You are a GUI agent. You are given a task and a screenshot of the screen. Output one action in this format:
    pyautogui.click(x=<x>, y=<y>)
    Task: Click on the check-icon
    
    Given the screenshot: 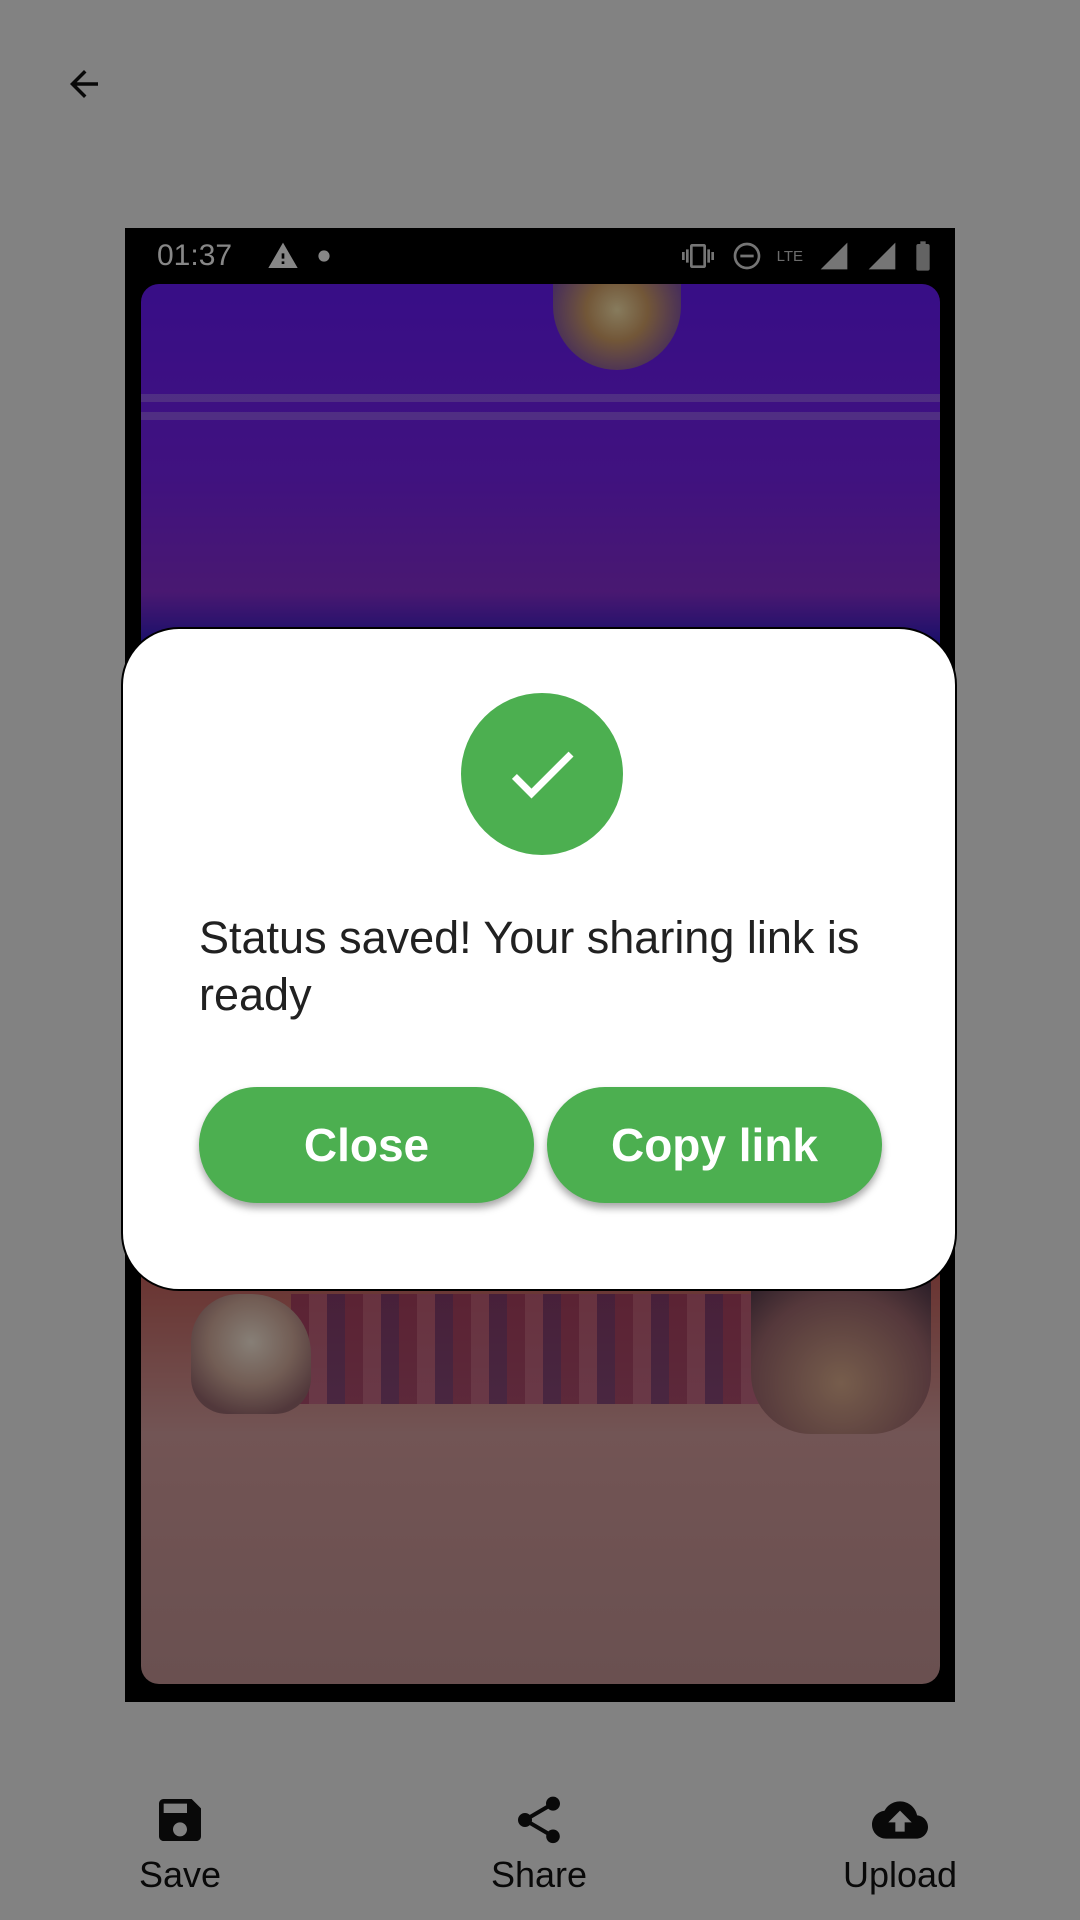 What is the action you would take?
    pyautogui.click(x=542, y=775)
    